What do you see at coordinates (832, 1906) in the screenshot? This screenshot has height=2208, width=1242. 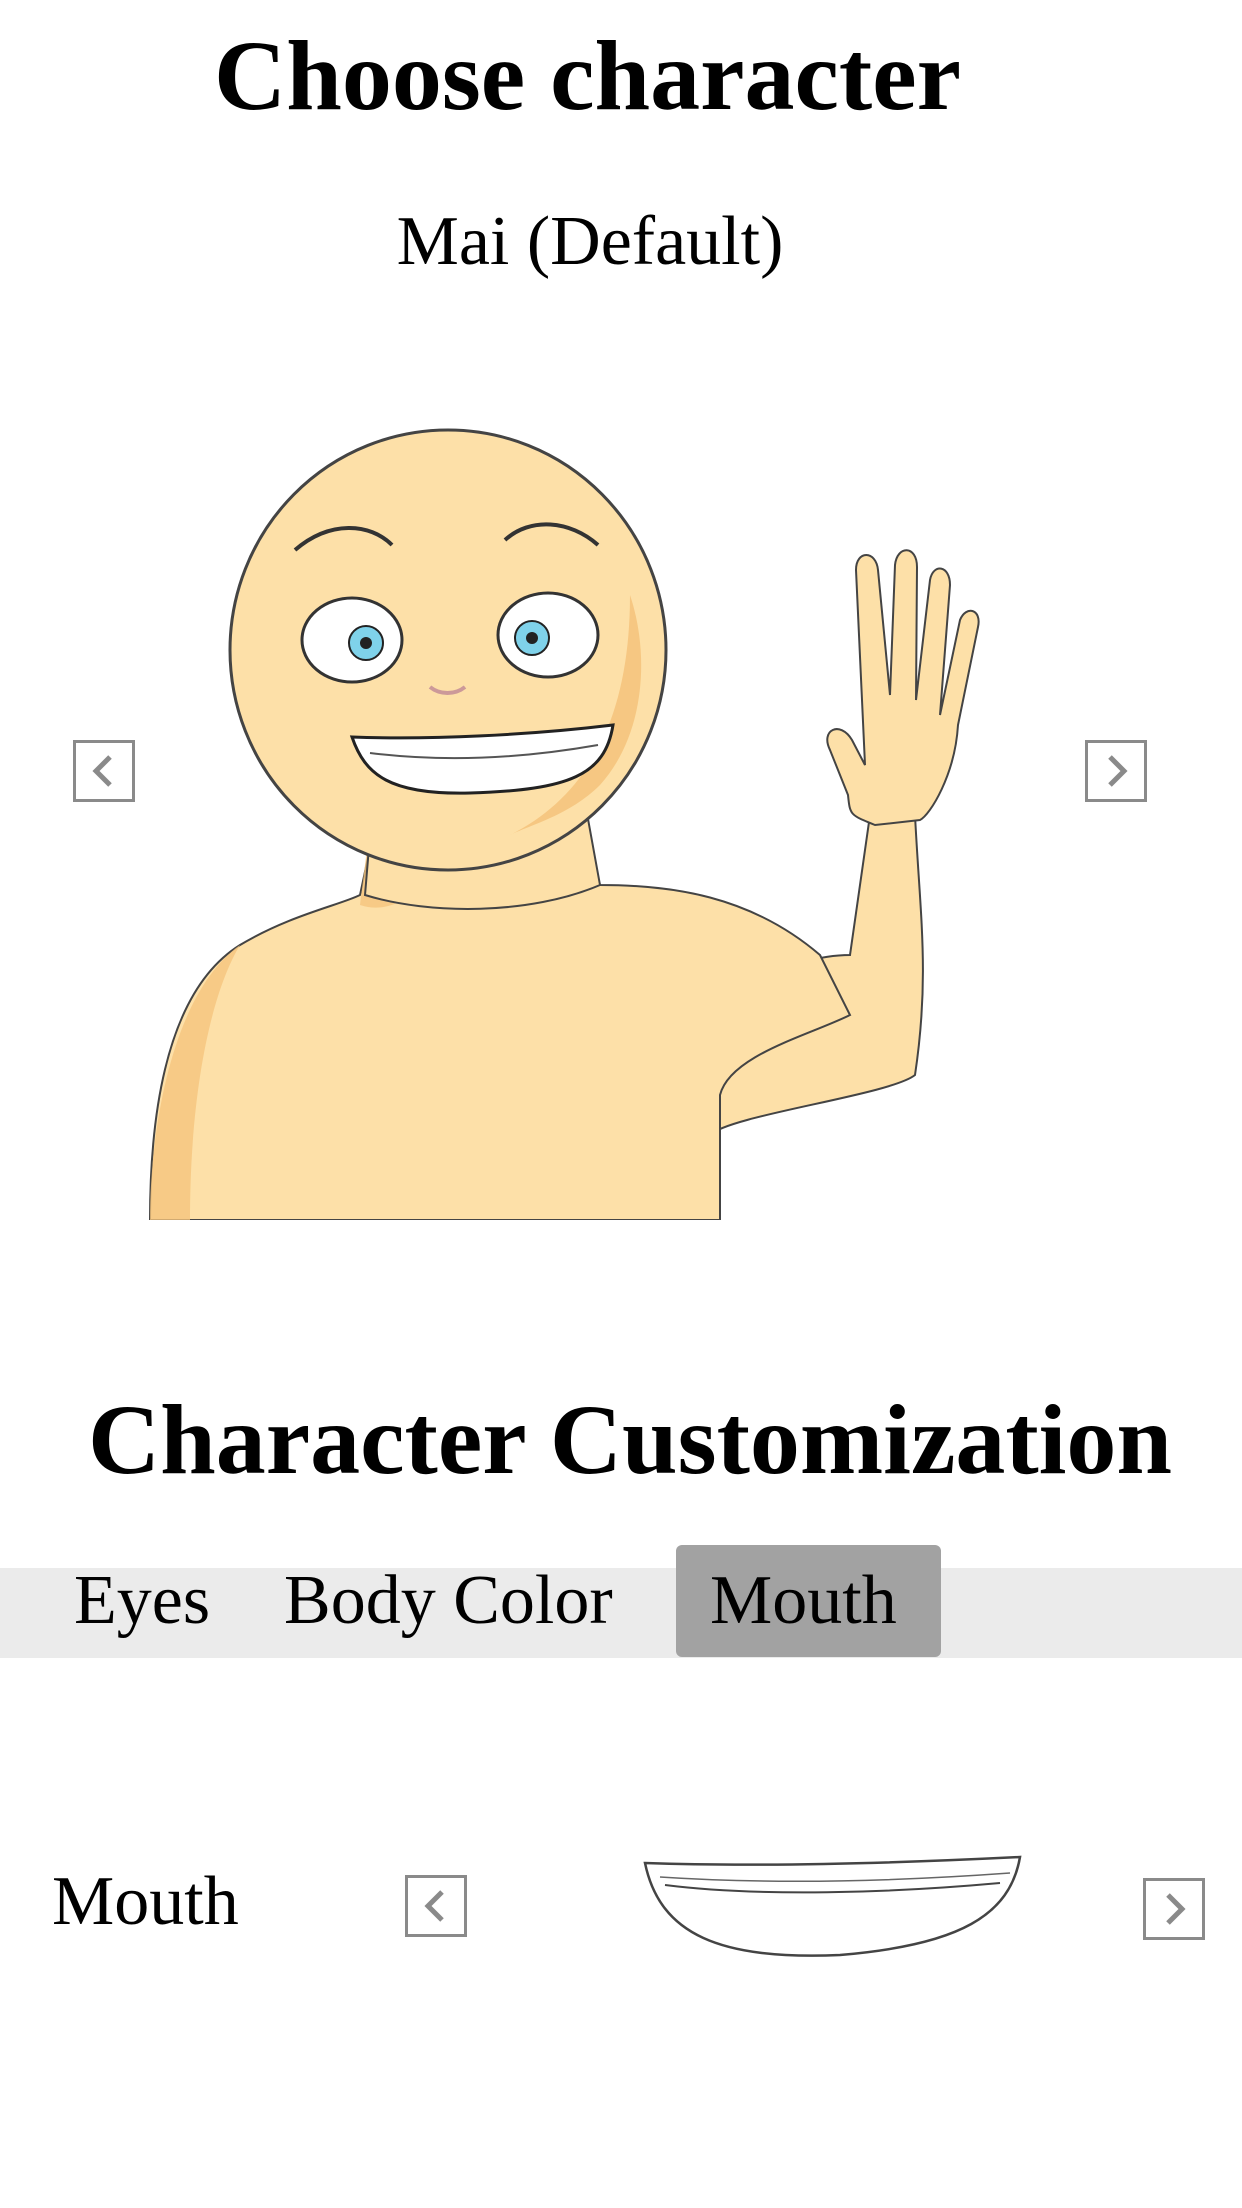 I see `mouth-preview-image` at bounding box center [832, 1906].